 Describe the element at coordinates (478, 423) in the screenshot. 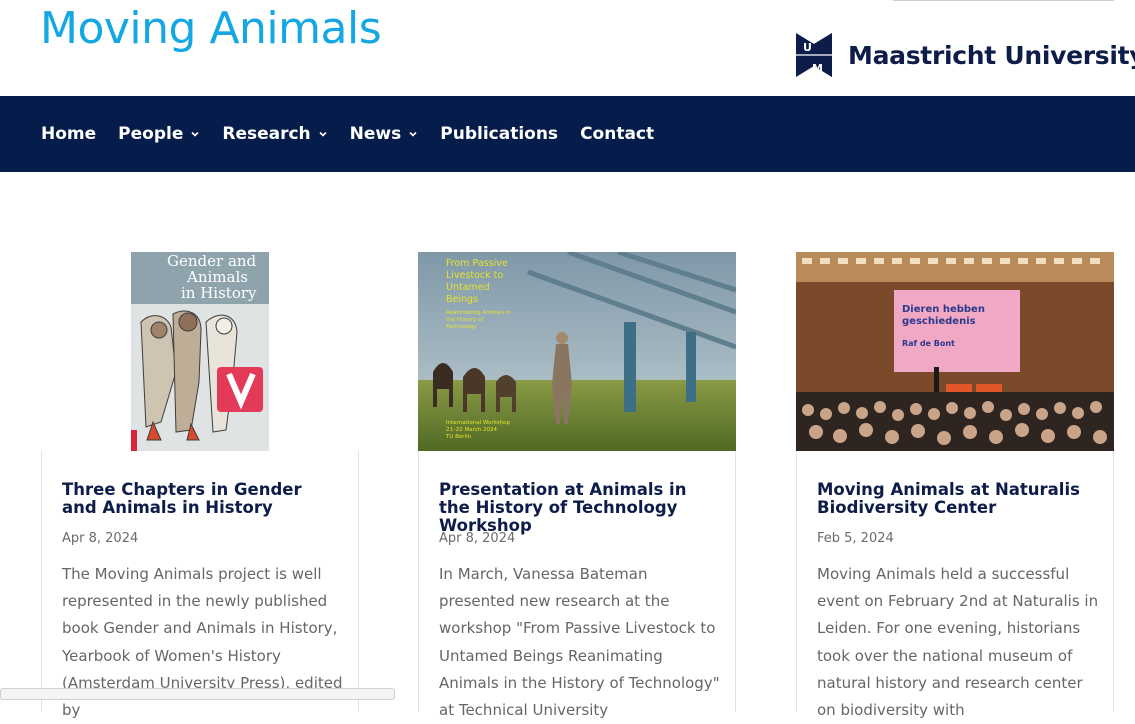

I see `poster-footer: International Workshop` at that location.